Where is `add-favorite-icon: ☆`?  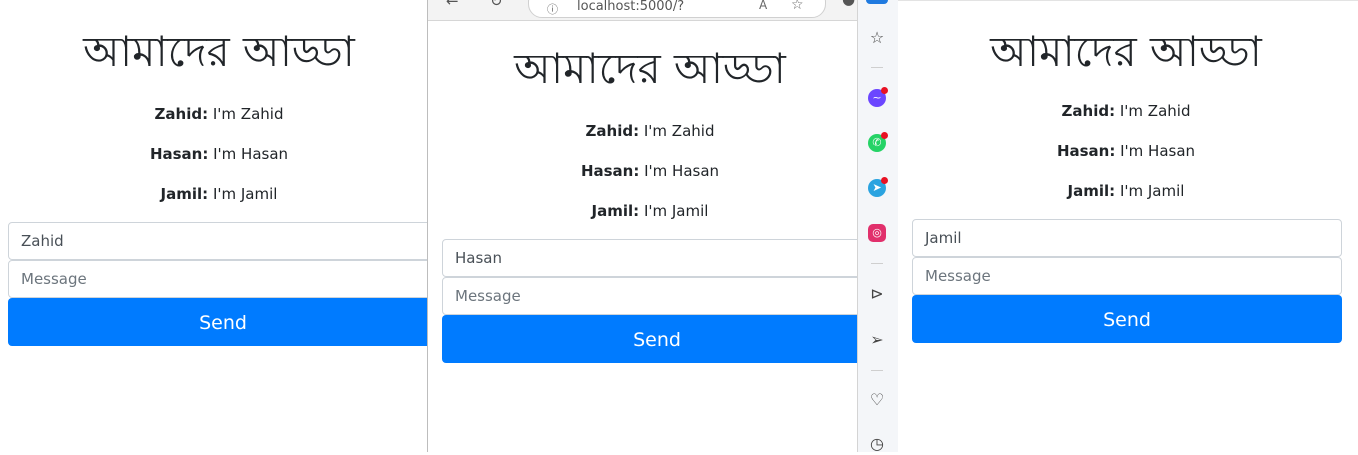
add-favorite-icon: ☆ is located at coordinates (797, 6).